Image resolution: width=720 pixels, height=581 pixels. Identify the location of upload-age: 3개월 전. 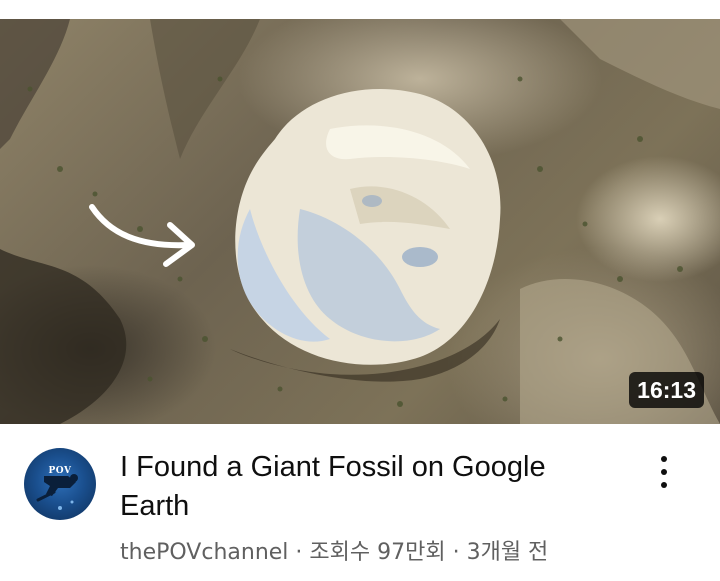
(507, 552).